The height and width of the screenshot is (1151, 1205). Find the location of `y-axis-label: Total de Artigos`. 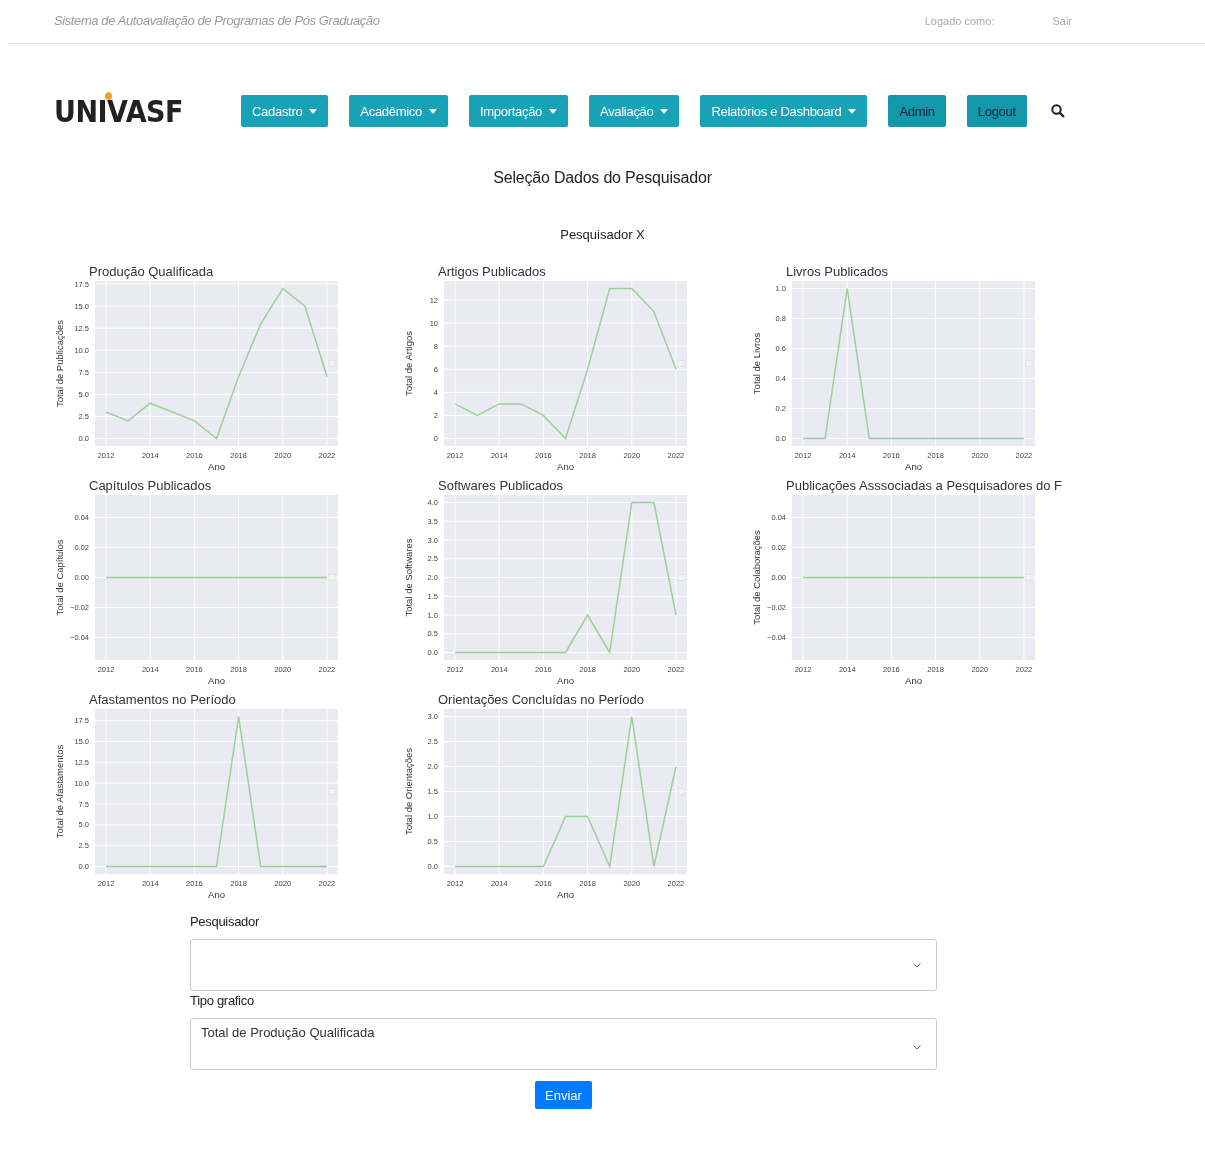

y-axis-label: Total de Artigos is located at coordinates (408, 363).